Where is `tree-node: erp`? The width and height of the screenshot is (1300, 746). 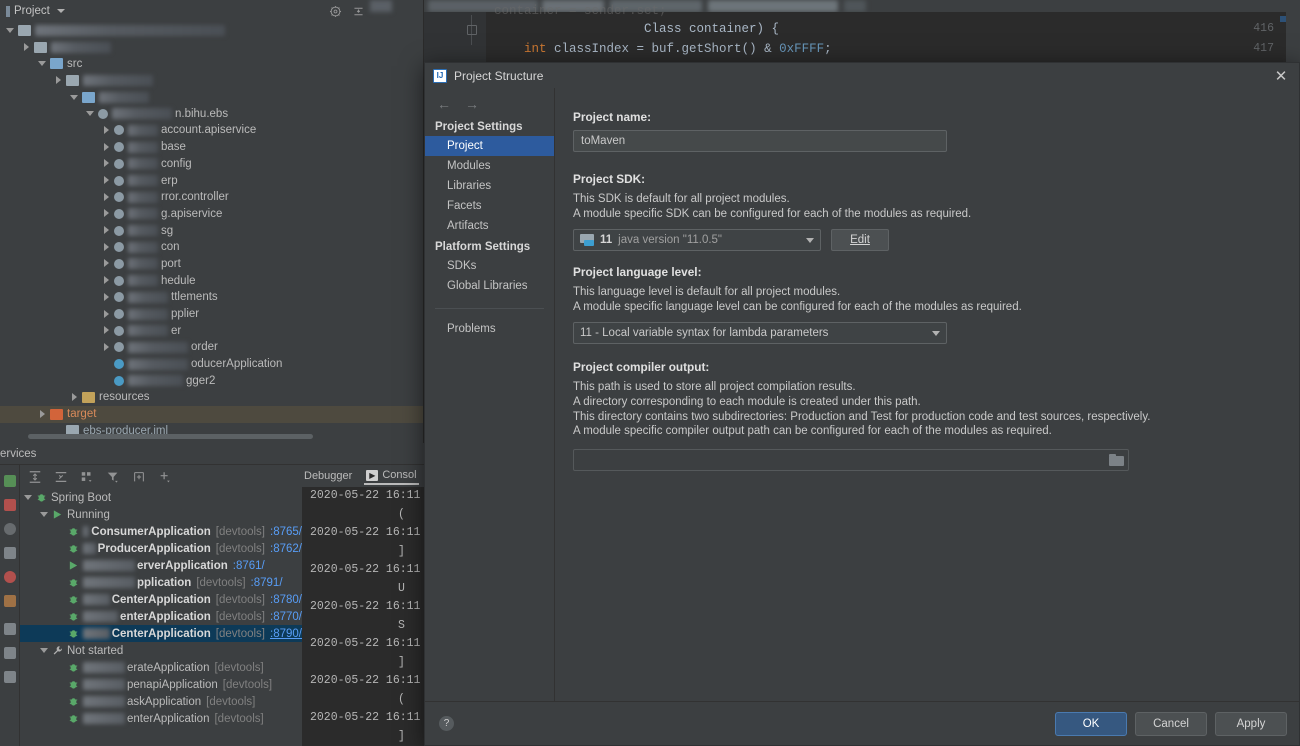 tree-node: erp is located at coordinates (211, 180).